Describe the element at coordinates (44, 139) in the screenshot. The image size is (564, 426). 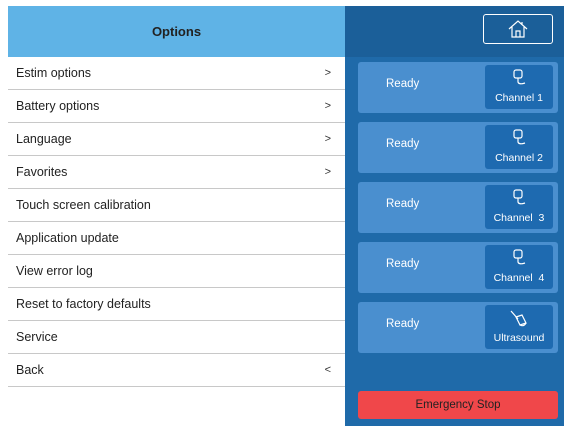
I see `menu-item-label: Language` at that location.